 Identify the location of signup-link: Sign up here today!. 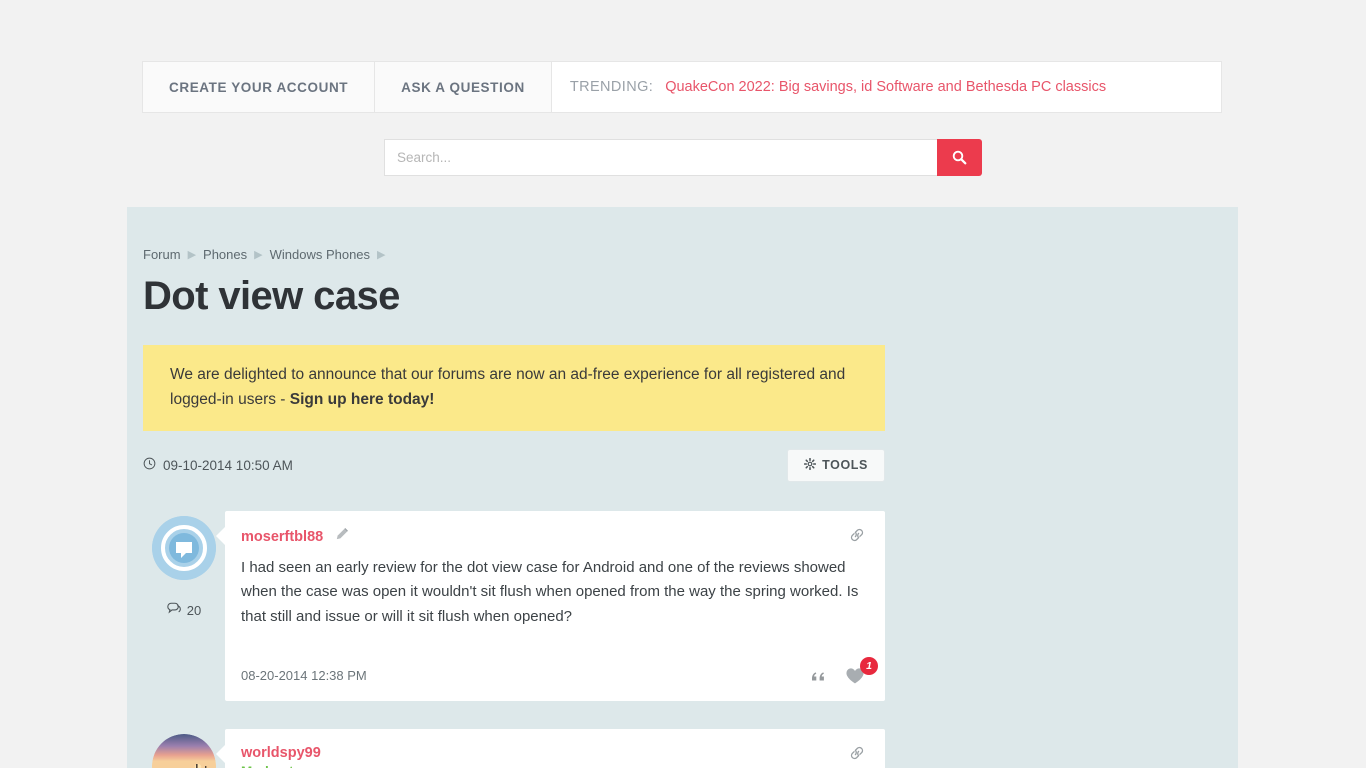
(362, 399).